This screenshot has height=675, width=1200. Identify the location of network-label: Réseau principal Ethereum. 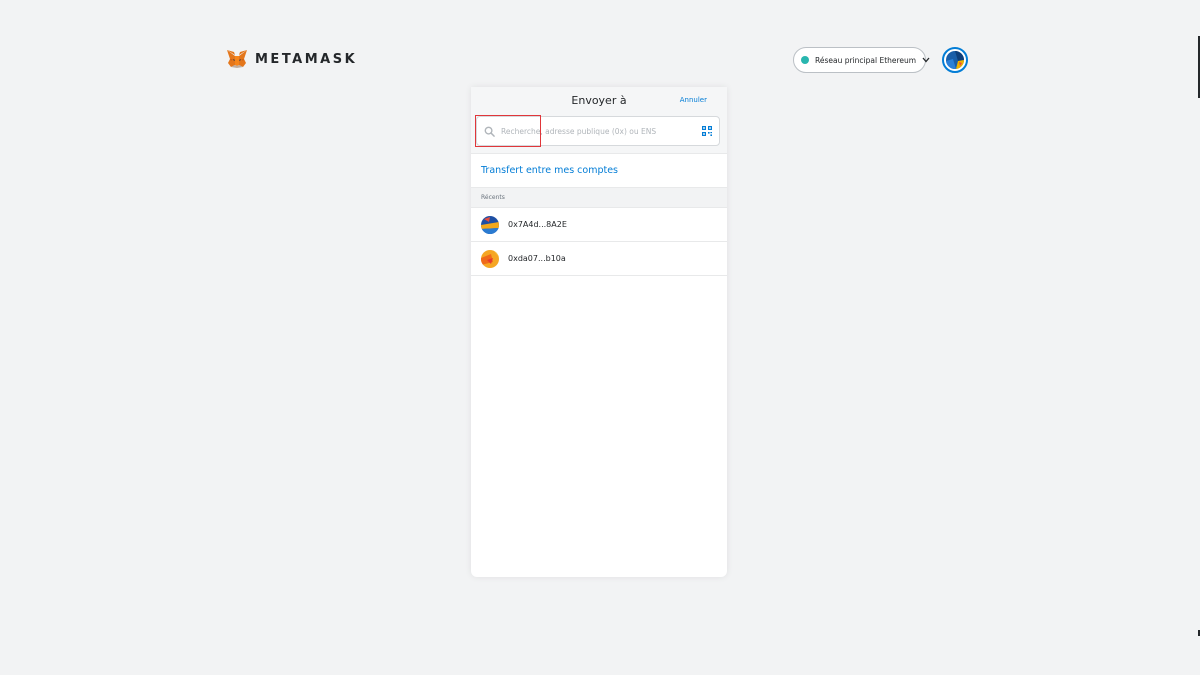
(866, 60).